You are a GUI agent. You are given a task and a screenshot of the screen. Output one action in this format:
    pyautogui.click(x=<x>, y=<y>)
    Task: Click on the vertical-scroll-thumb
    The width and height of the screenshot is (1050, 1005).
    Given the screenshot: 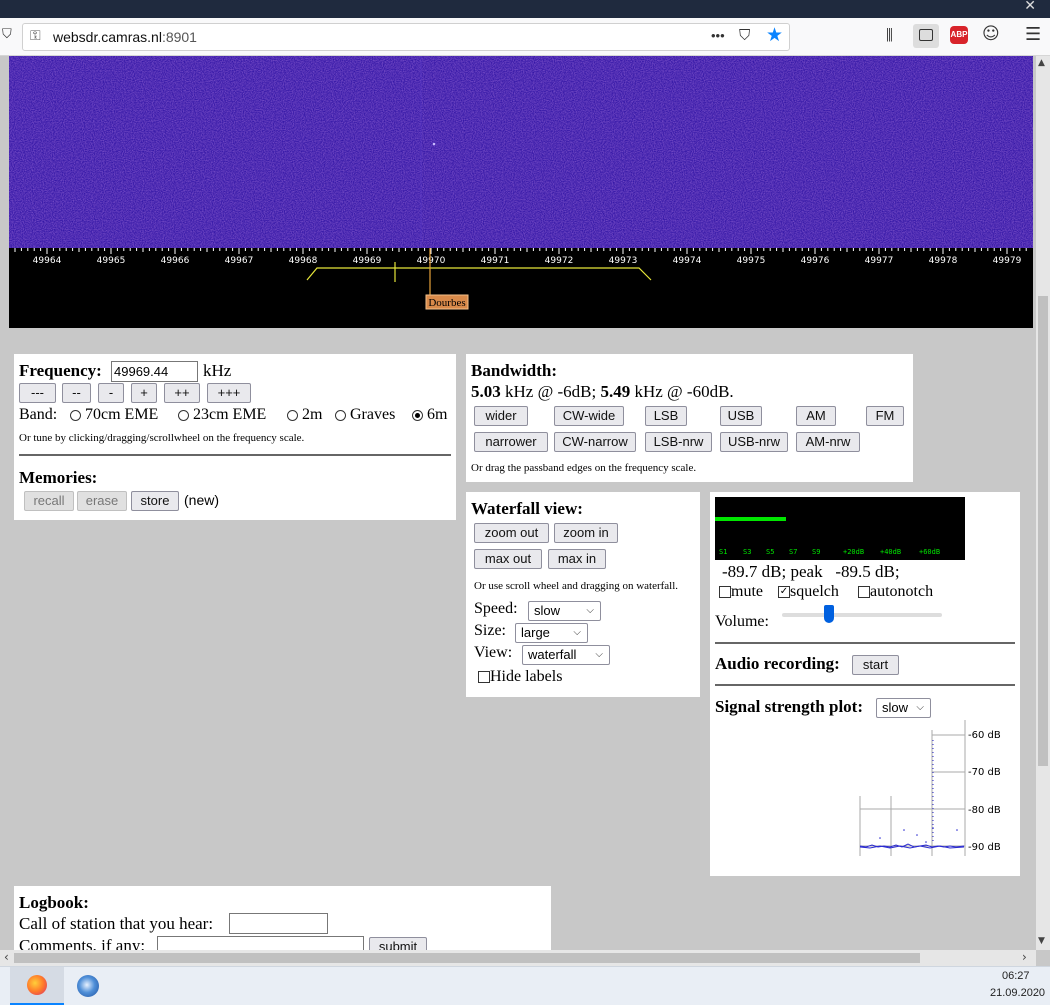 What is the action you would take?
    pyautogui.click(x=1043, y=531)
    